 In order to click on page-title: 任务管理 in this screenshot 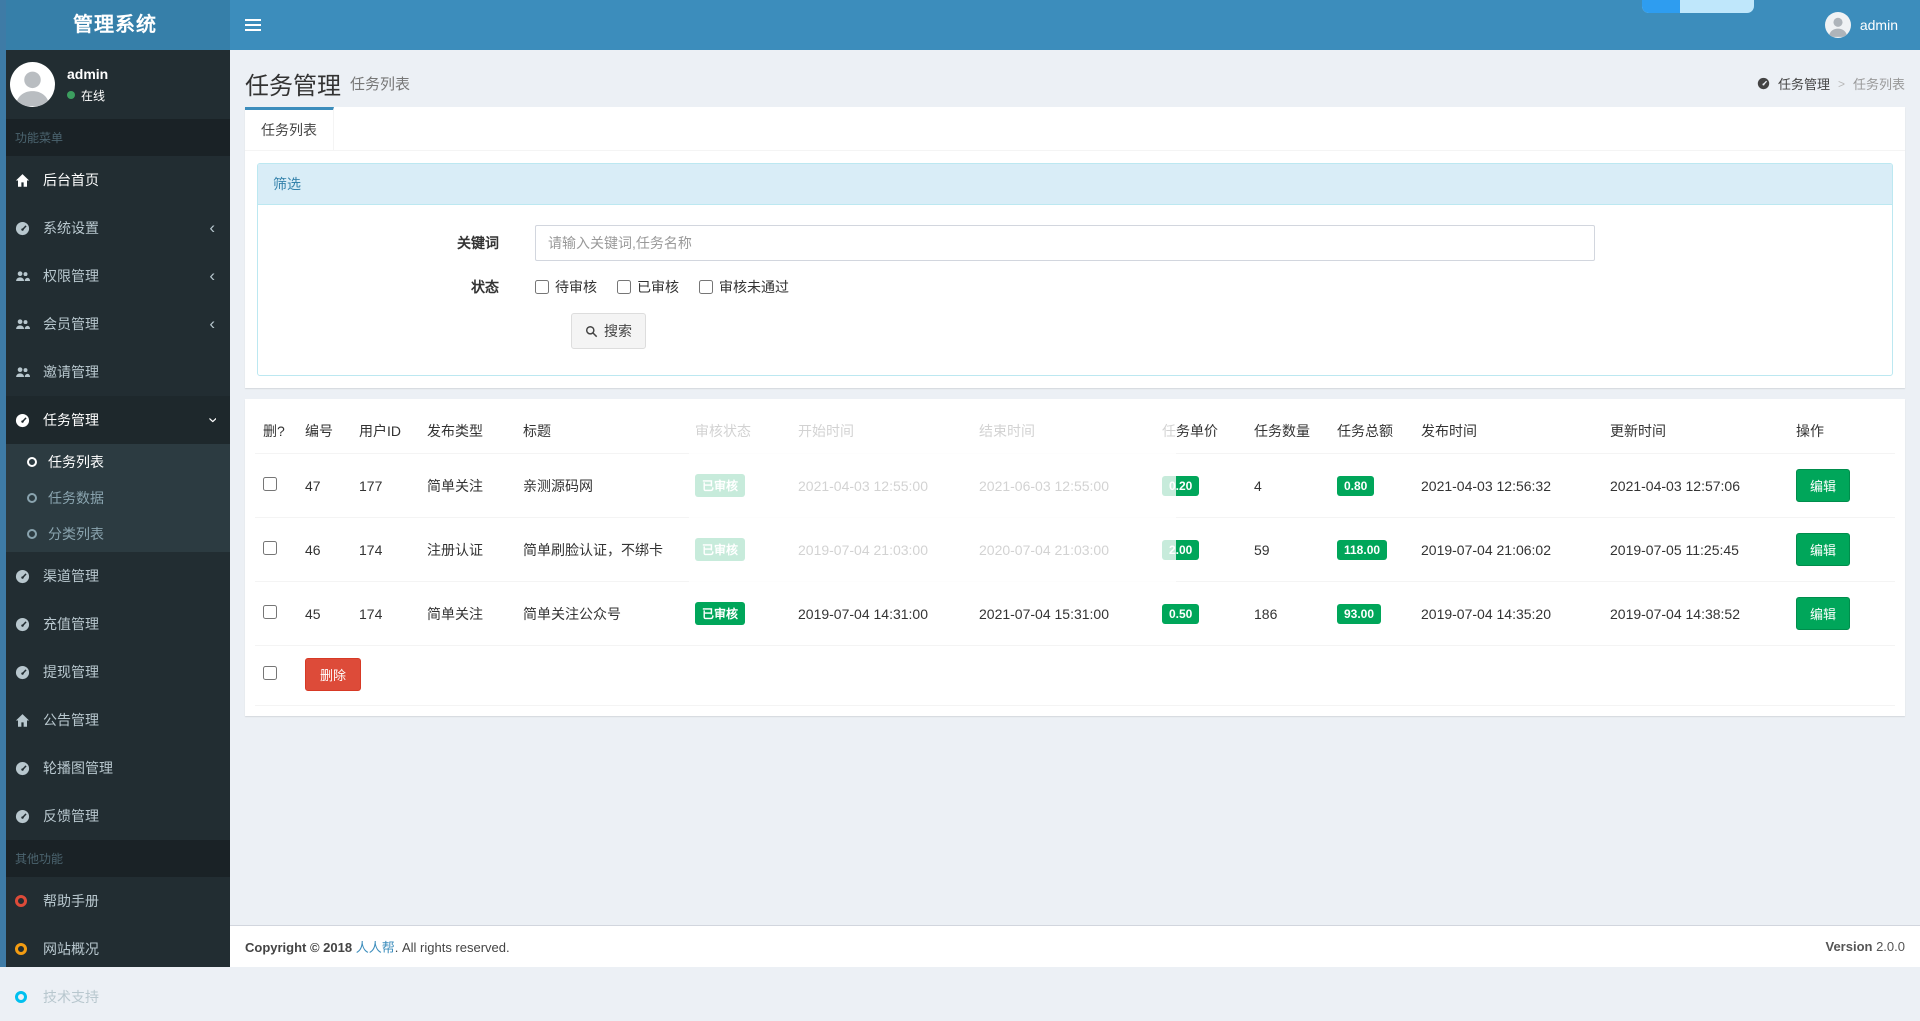, I will do `click(293, 86)`.